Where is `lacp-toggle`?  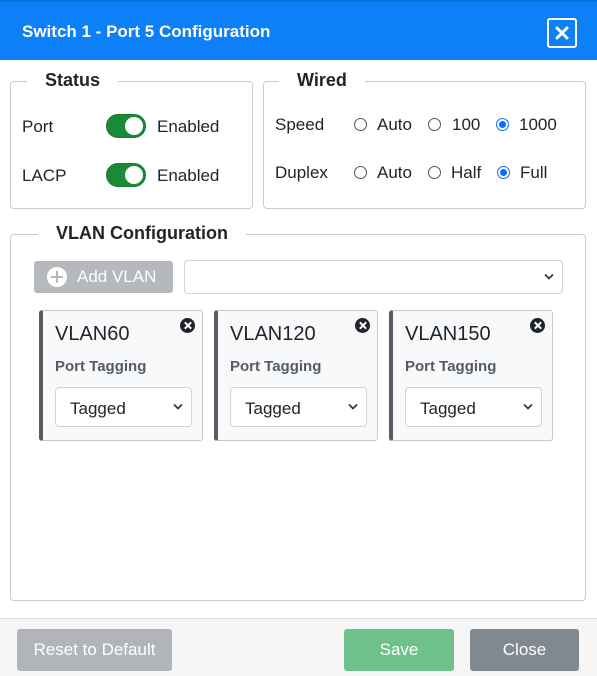 lacp-toggle is located at coordinates (126, 175).